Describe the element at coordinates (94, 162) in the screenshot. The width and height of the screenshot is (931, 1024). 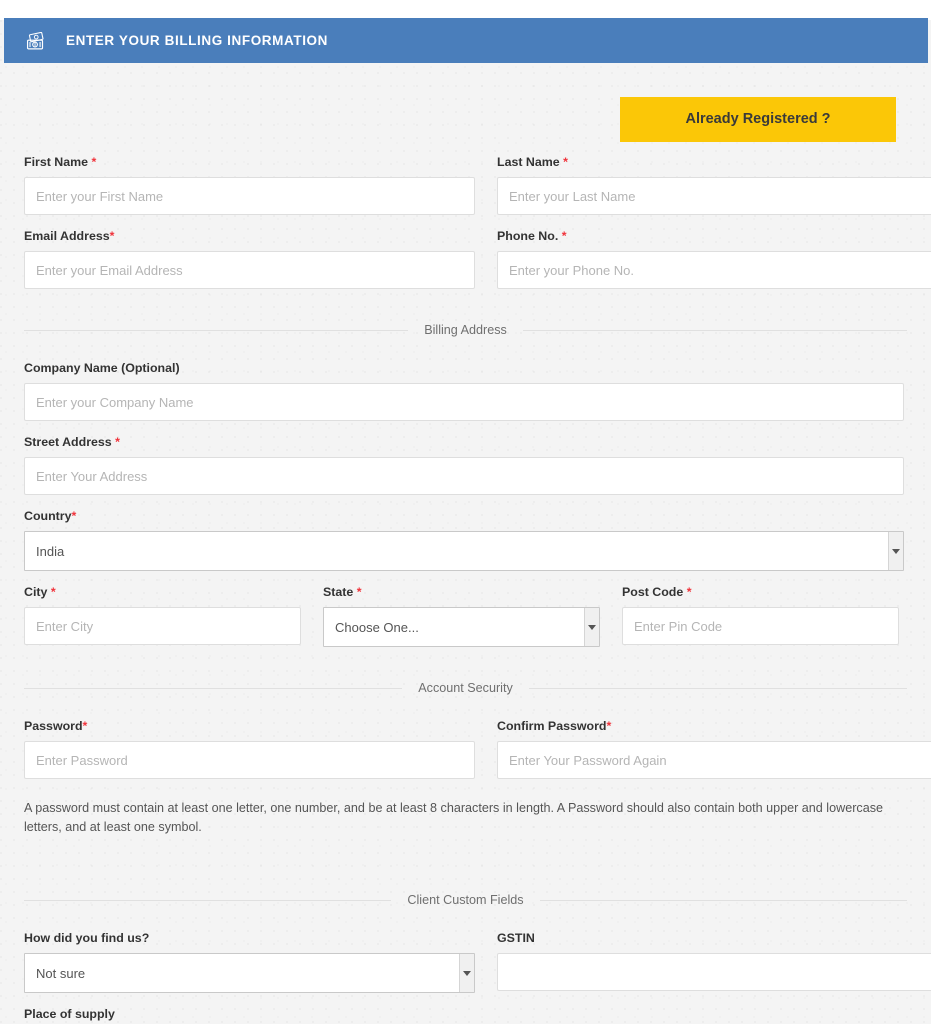
I see `first-name-required-mark: *` at that location.